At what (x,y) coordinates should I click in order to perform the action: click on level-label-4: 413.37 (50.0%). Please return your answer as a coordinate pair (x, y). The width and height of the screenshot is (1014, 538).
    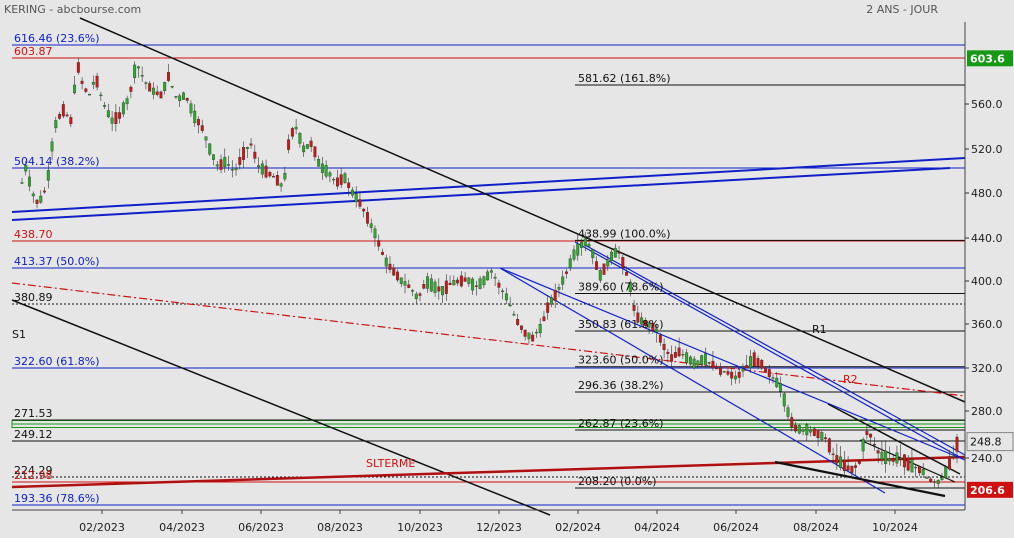
    Looking at the image, I should click on (57, 261).